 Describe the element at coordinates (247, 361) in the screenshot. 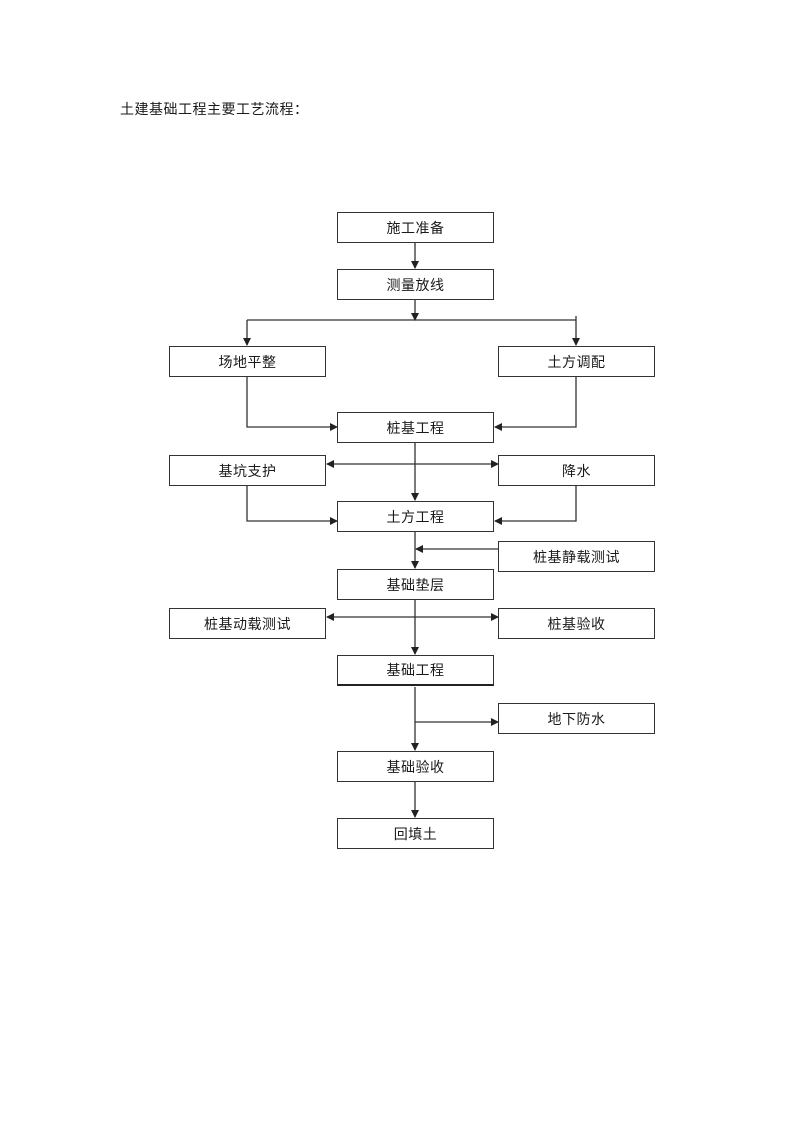

I see `node-site-leveling: 场地平整` at that location.